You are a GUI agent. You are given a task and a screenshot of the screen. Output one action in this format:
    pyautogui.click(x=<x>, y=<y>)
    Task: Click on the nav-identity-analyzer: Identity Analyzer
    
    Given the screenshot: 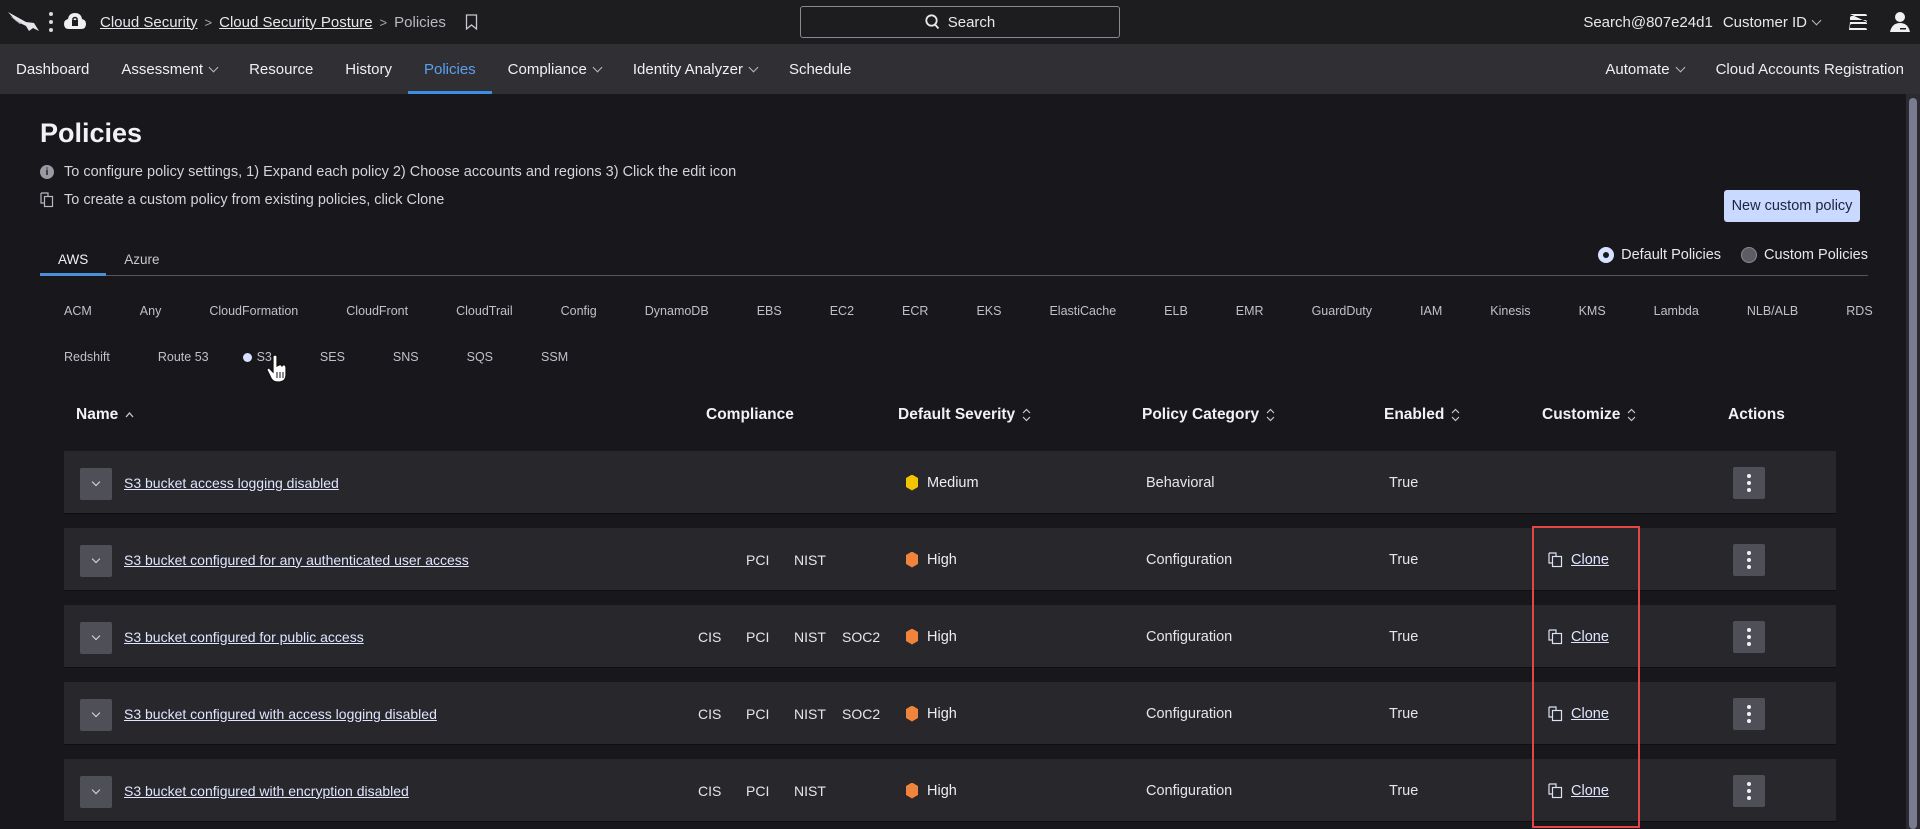 What is the action you would take?
    pyautogui.click(x=695, y=69)
    